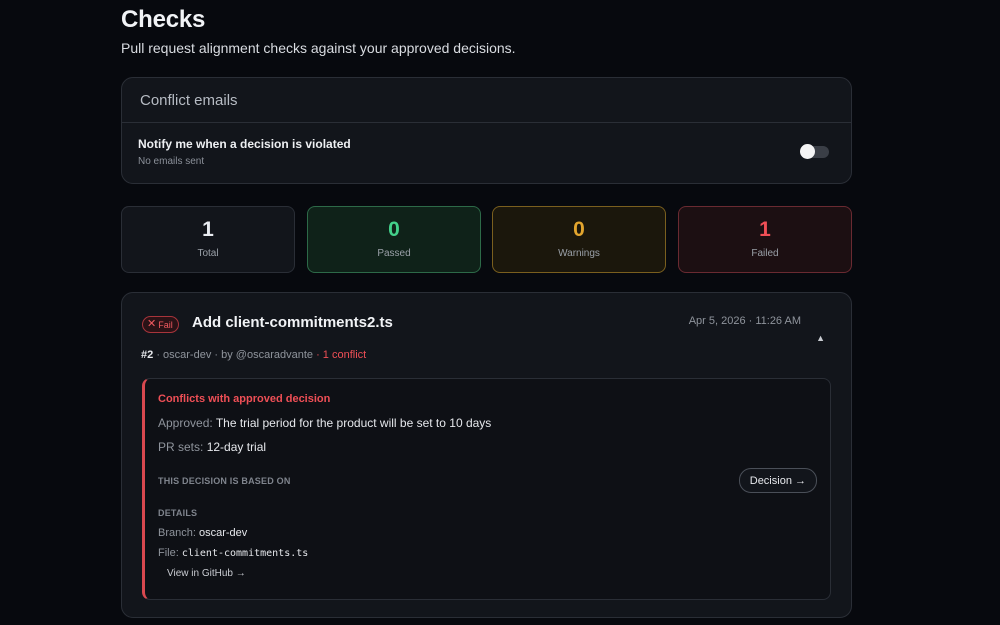  Describe the element at coordinates (579, 229) in the screenshot. I see `stat-warnings-value: 0` at that location.